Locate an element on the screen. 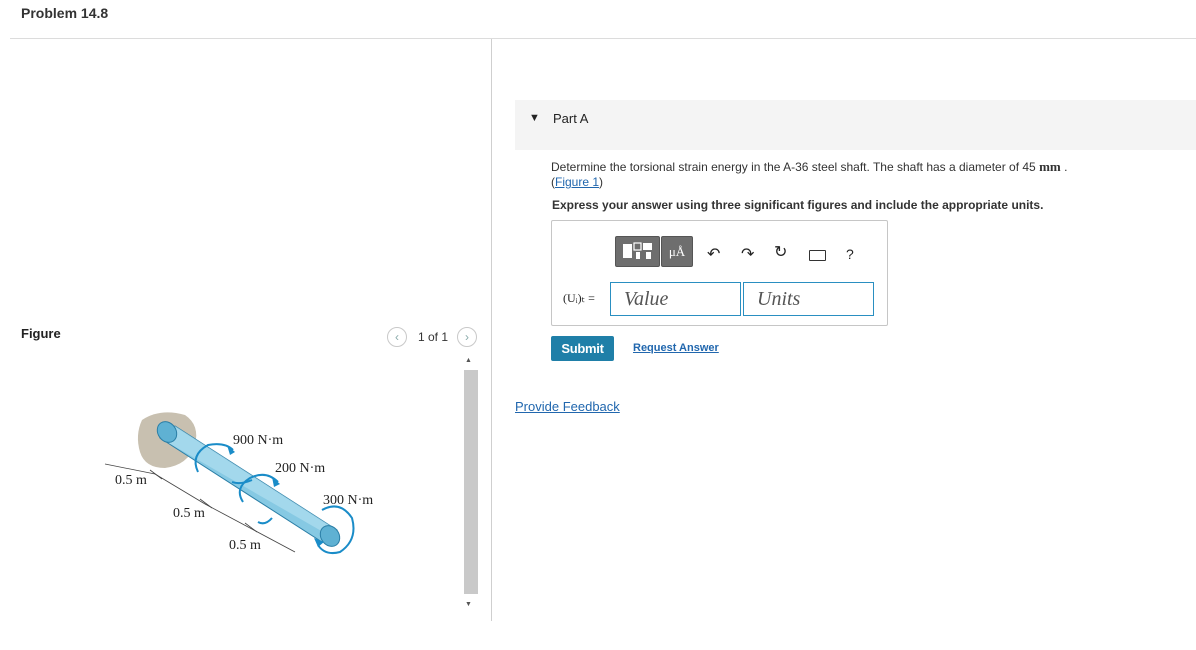 This screenshot has height=650, width=1196. dimension-label-1: 0.5 m is located at coordinates (131, 480).